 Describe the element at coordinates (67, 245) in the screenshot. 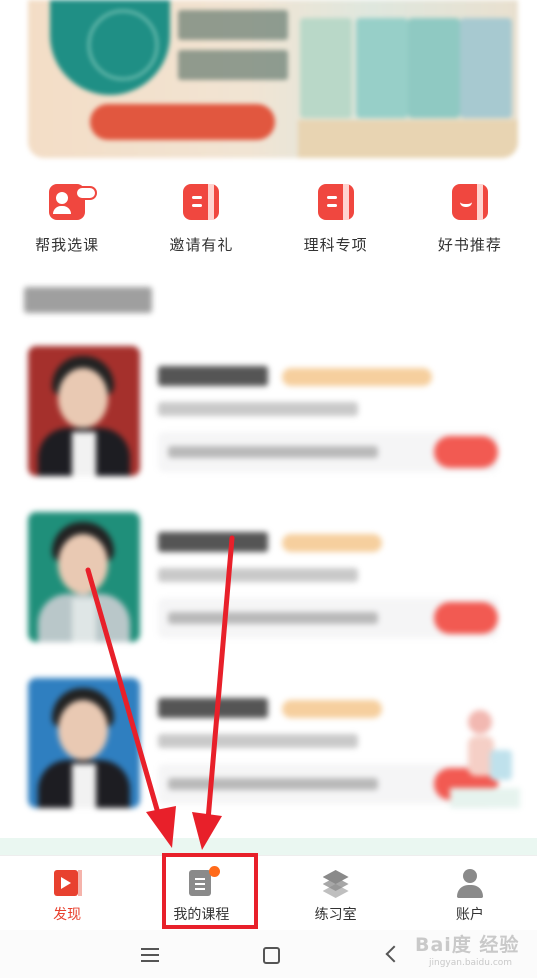

I see `quick-action-label: 帮我选课` at that location.